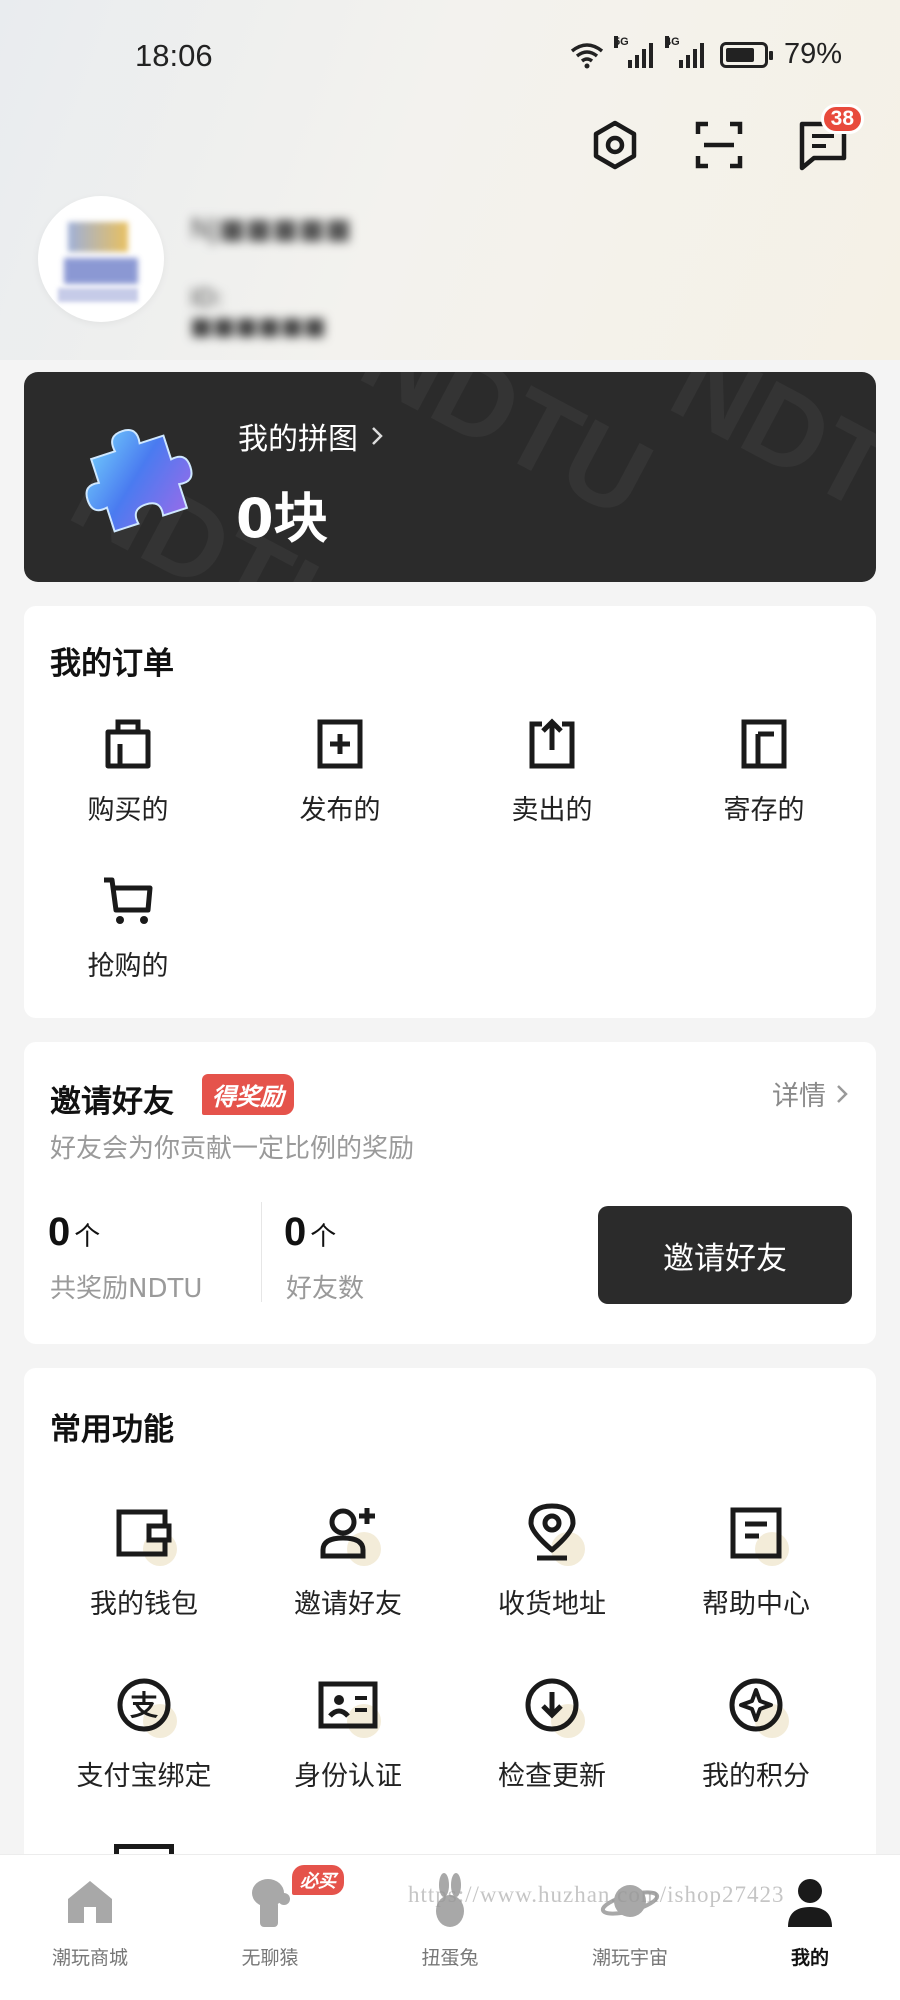 The width and height of the screenshot is (900, 2000). What do you see at coordinates (633, 51) in the screenshot?
I see `signal-5g-icon: 5G` at bounding box center [633, 51].